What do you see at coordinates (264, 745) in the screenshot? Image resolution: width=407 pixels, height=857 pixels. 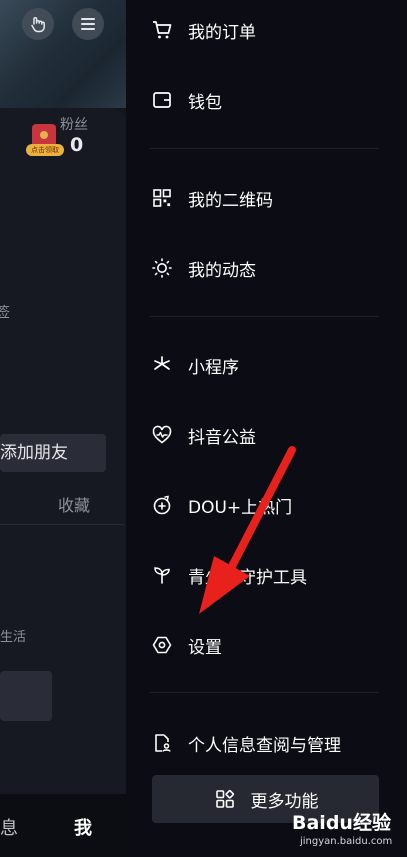 I see `menu-label-personal-info: 个人信息查阅与管理` at bounding box center [264, 745].